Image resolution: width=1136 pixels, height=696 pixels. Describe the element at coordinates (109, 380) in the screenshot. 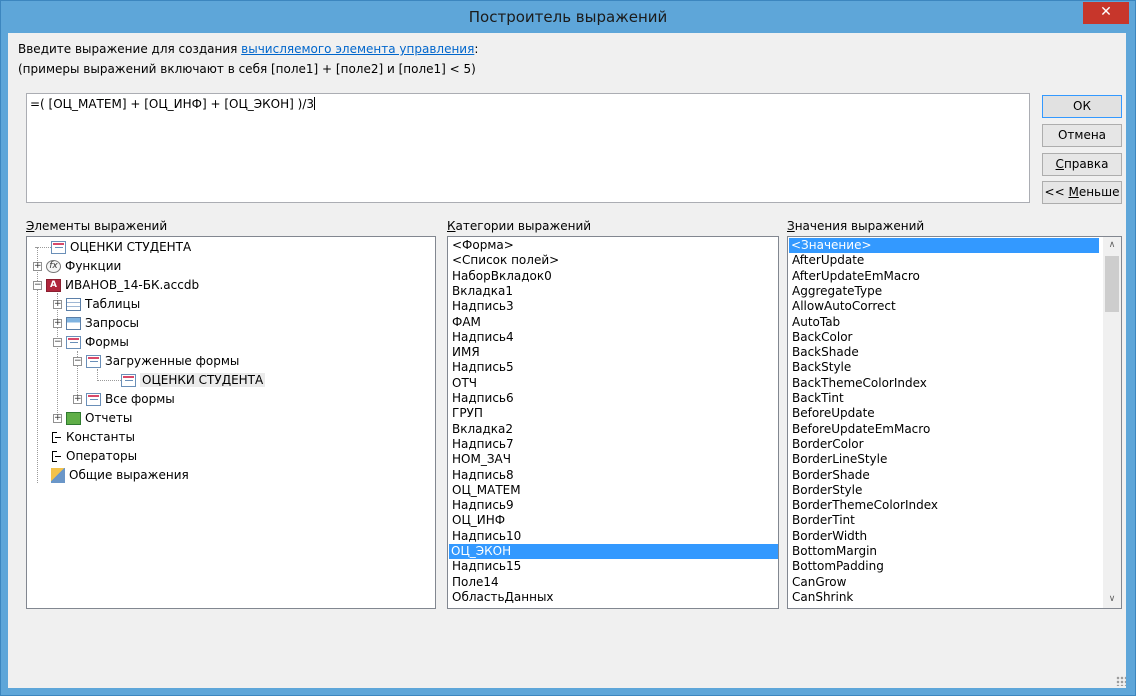

I see `tree-line` at that location.